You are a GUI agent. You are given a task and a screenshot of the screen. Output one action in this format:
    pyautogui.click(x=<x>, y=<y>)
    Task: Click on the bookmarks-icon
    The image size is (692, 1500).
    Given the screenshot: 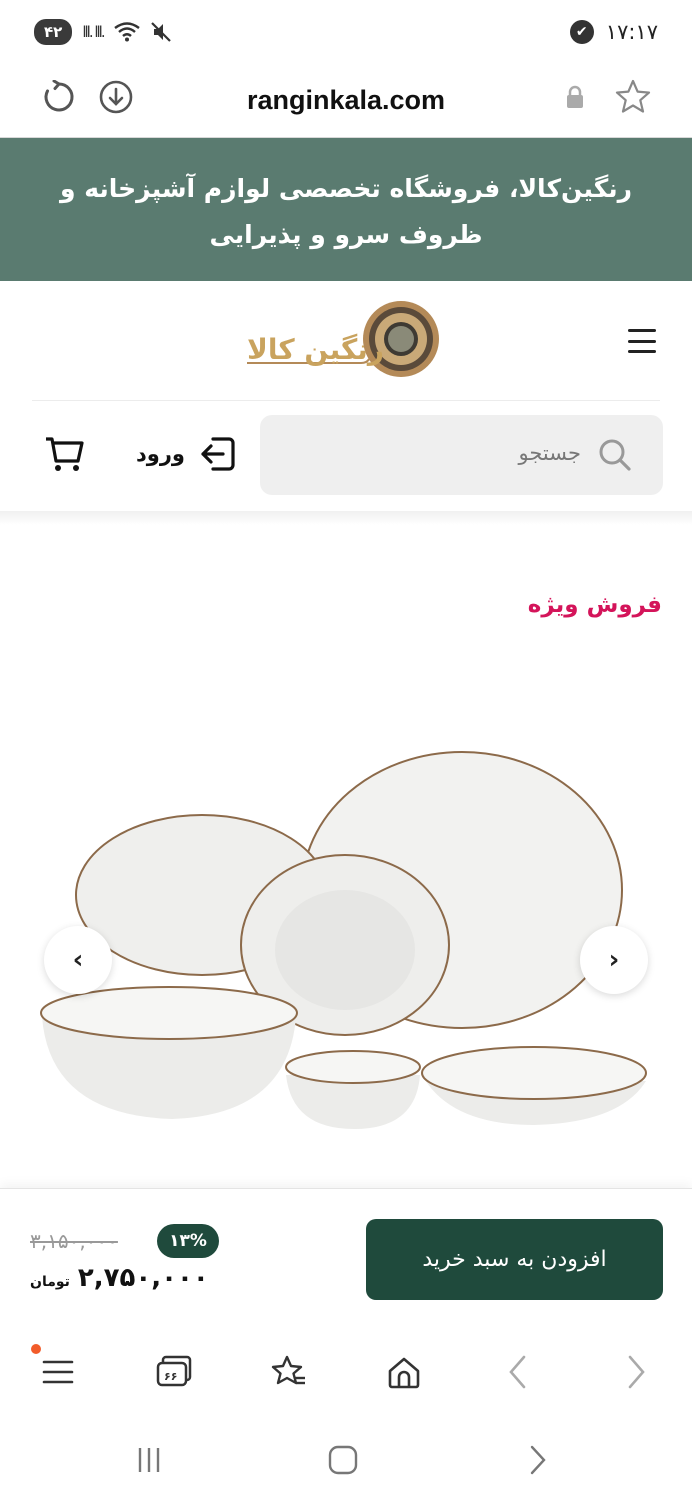 What is the action you would take?
    pyautogui.click(x=289, y=1372)
    